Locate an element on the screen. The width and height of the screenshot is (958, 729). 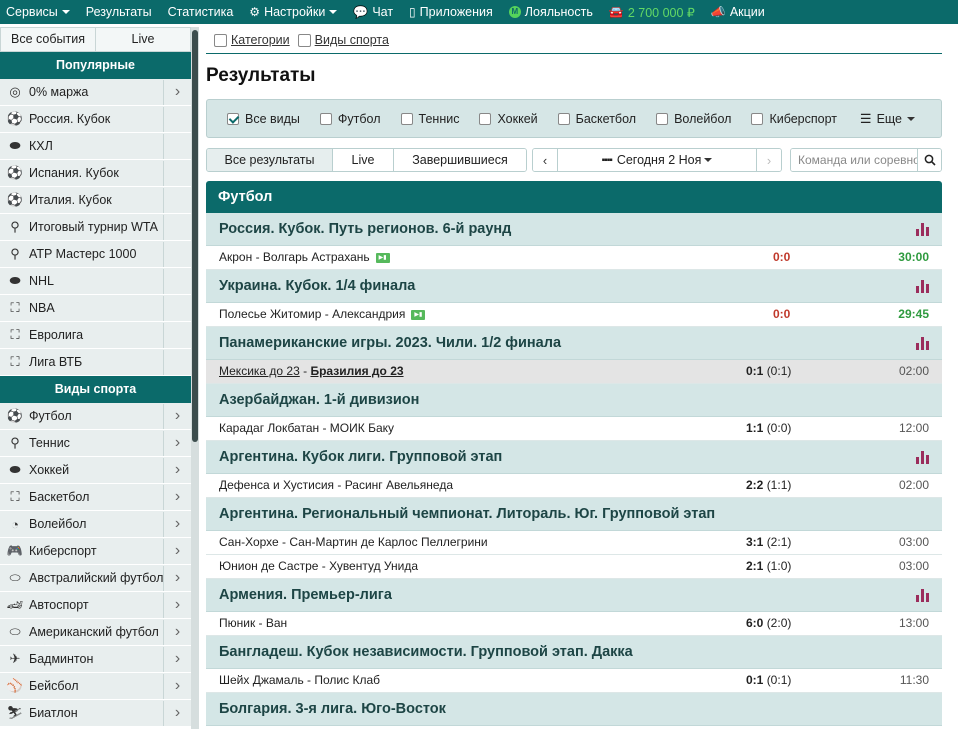
search-button is located at coordinates (929, 160).